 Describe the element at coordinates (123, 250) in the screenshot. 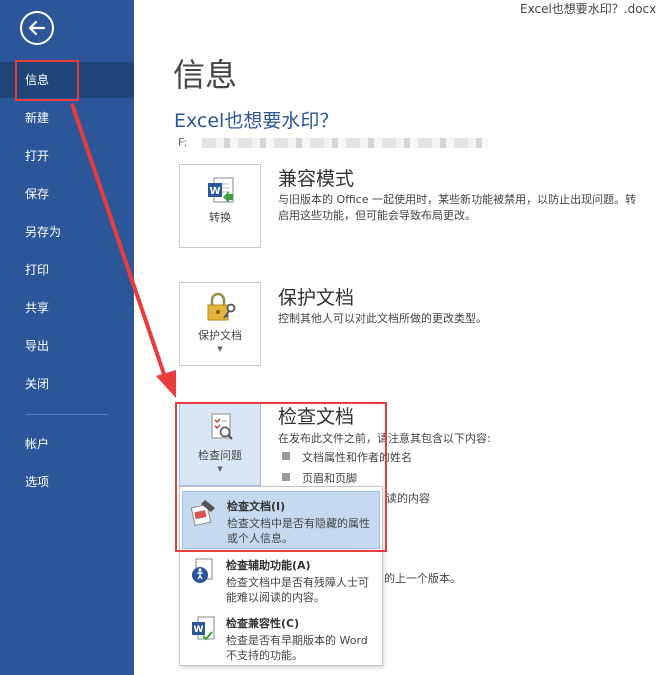

I see `annotation-arrow` at that location.